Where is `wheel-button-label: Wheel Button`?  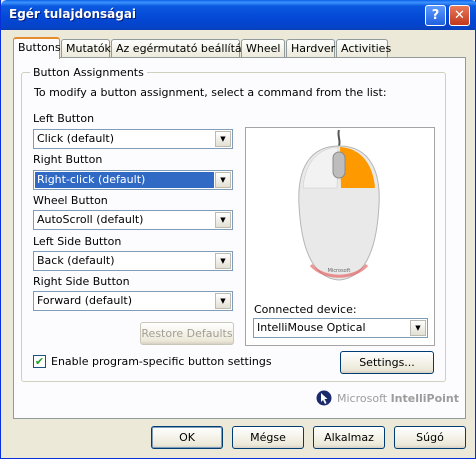 wheel-button-label: Wheel Button is located at coordinates (70, 200).